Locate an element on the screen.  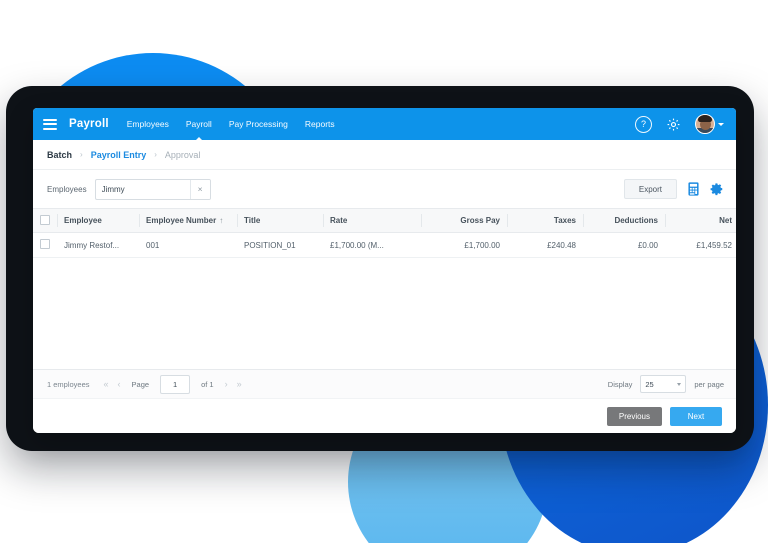
row-select-cell is located at coordinates (45, 245).